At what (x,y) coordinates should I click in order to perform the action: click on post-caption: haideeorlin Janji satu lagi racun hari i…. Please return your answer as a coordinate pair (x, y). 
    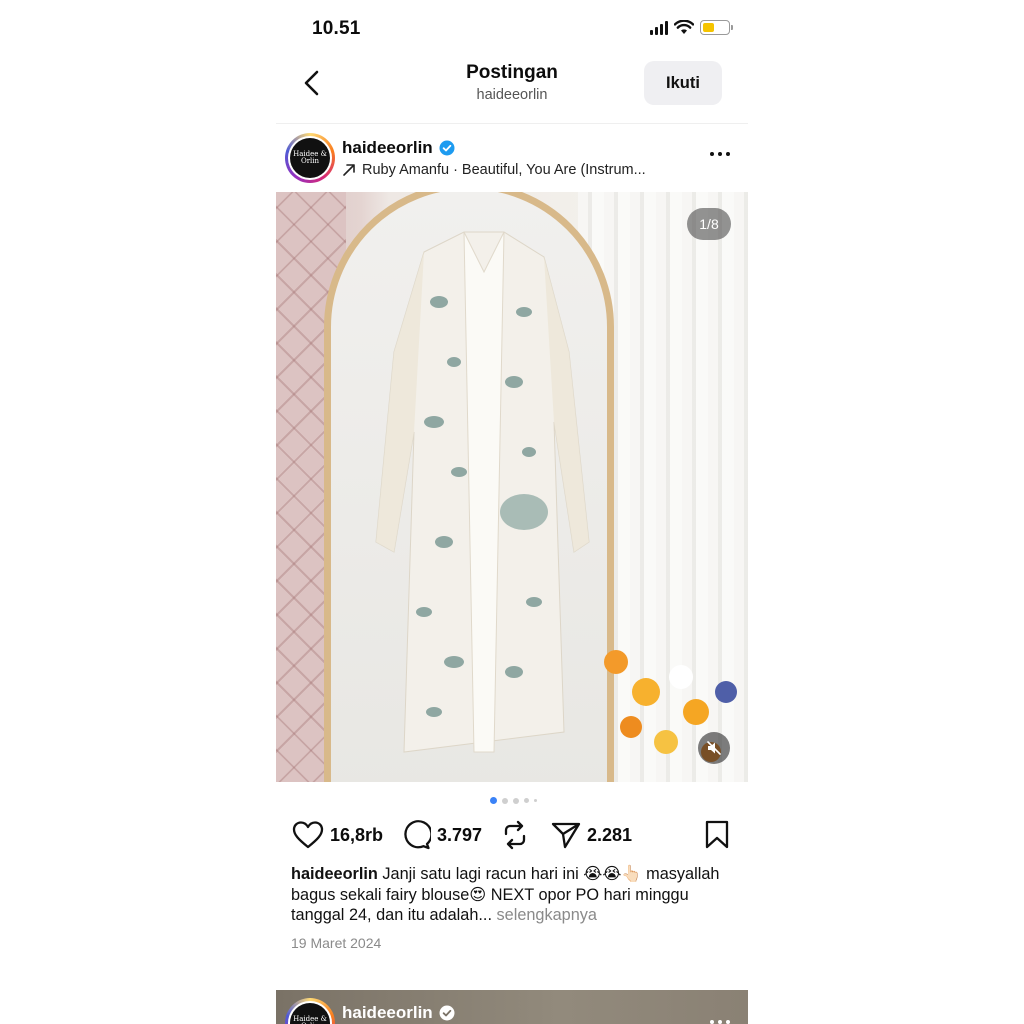
    Looking at the image, I should click on (513, 895).